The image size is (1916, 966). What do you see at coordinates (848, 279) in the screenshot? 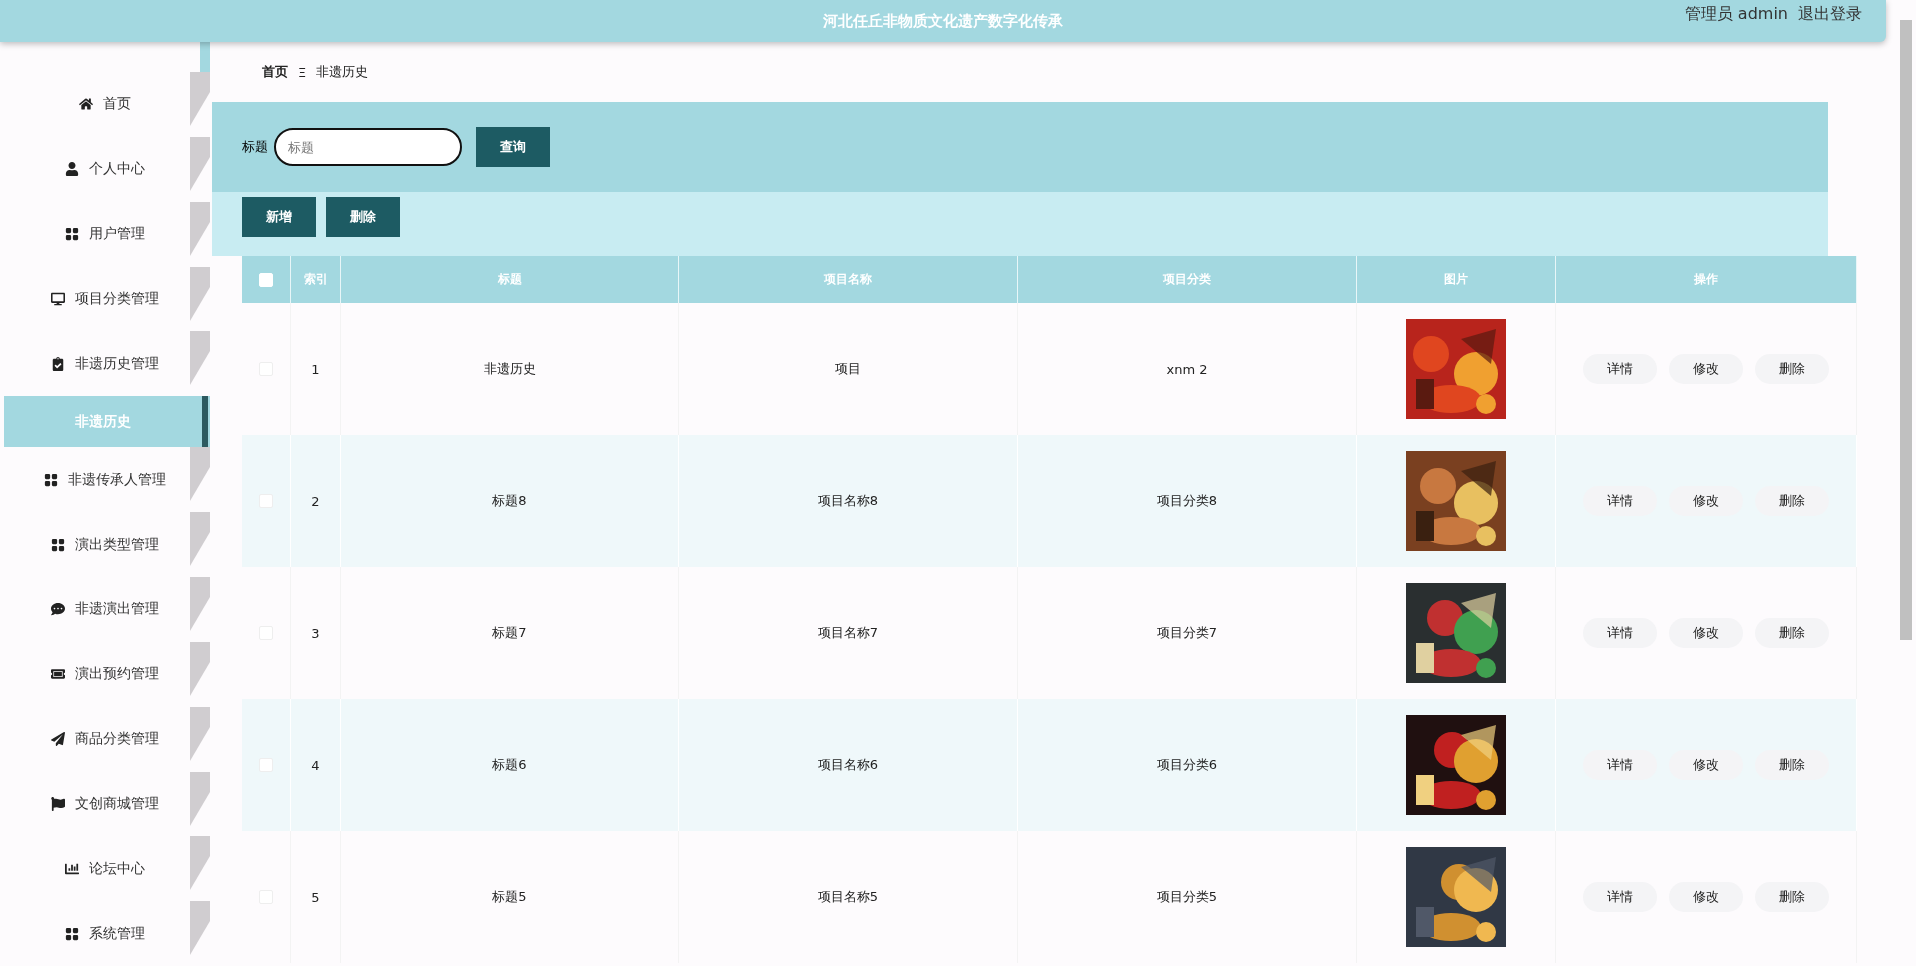
I see `column-header: 项目名称` at bounding box center [848, 279].